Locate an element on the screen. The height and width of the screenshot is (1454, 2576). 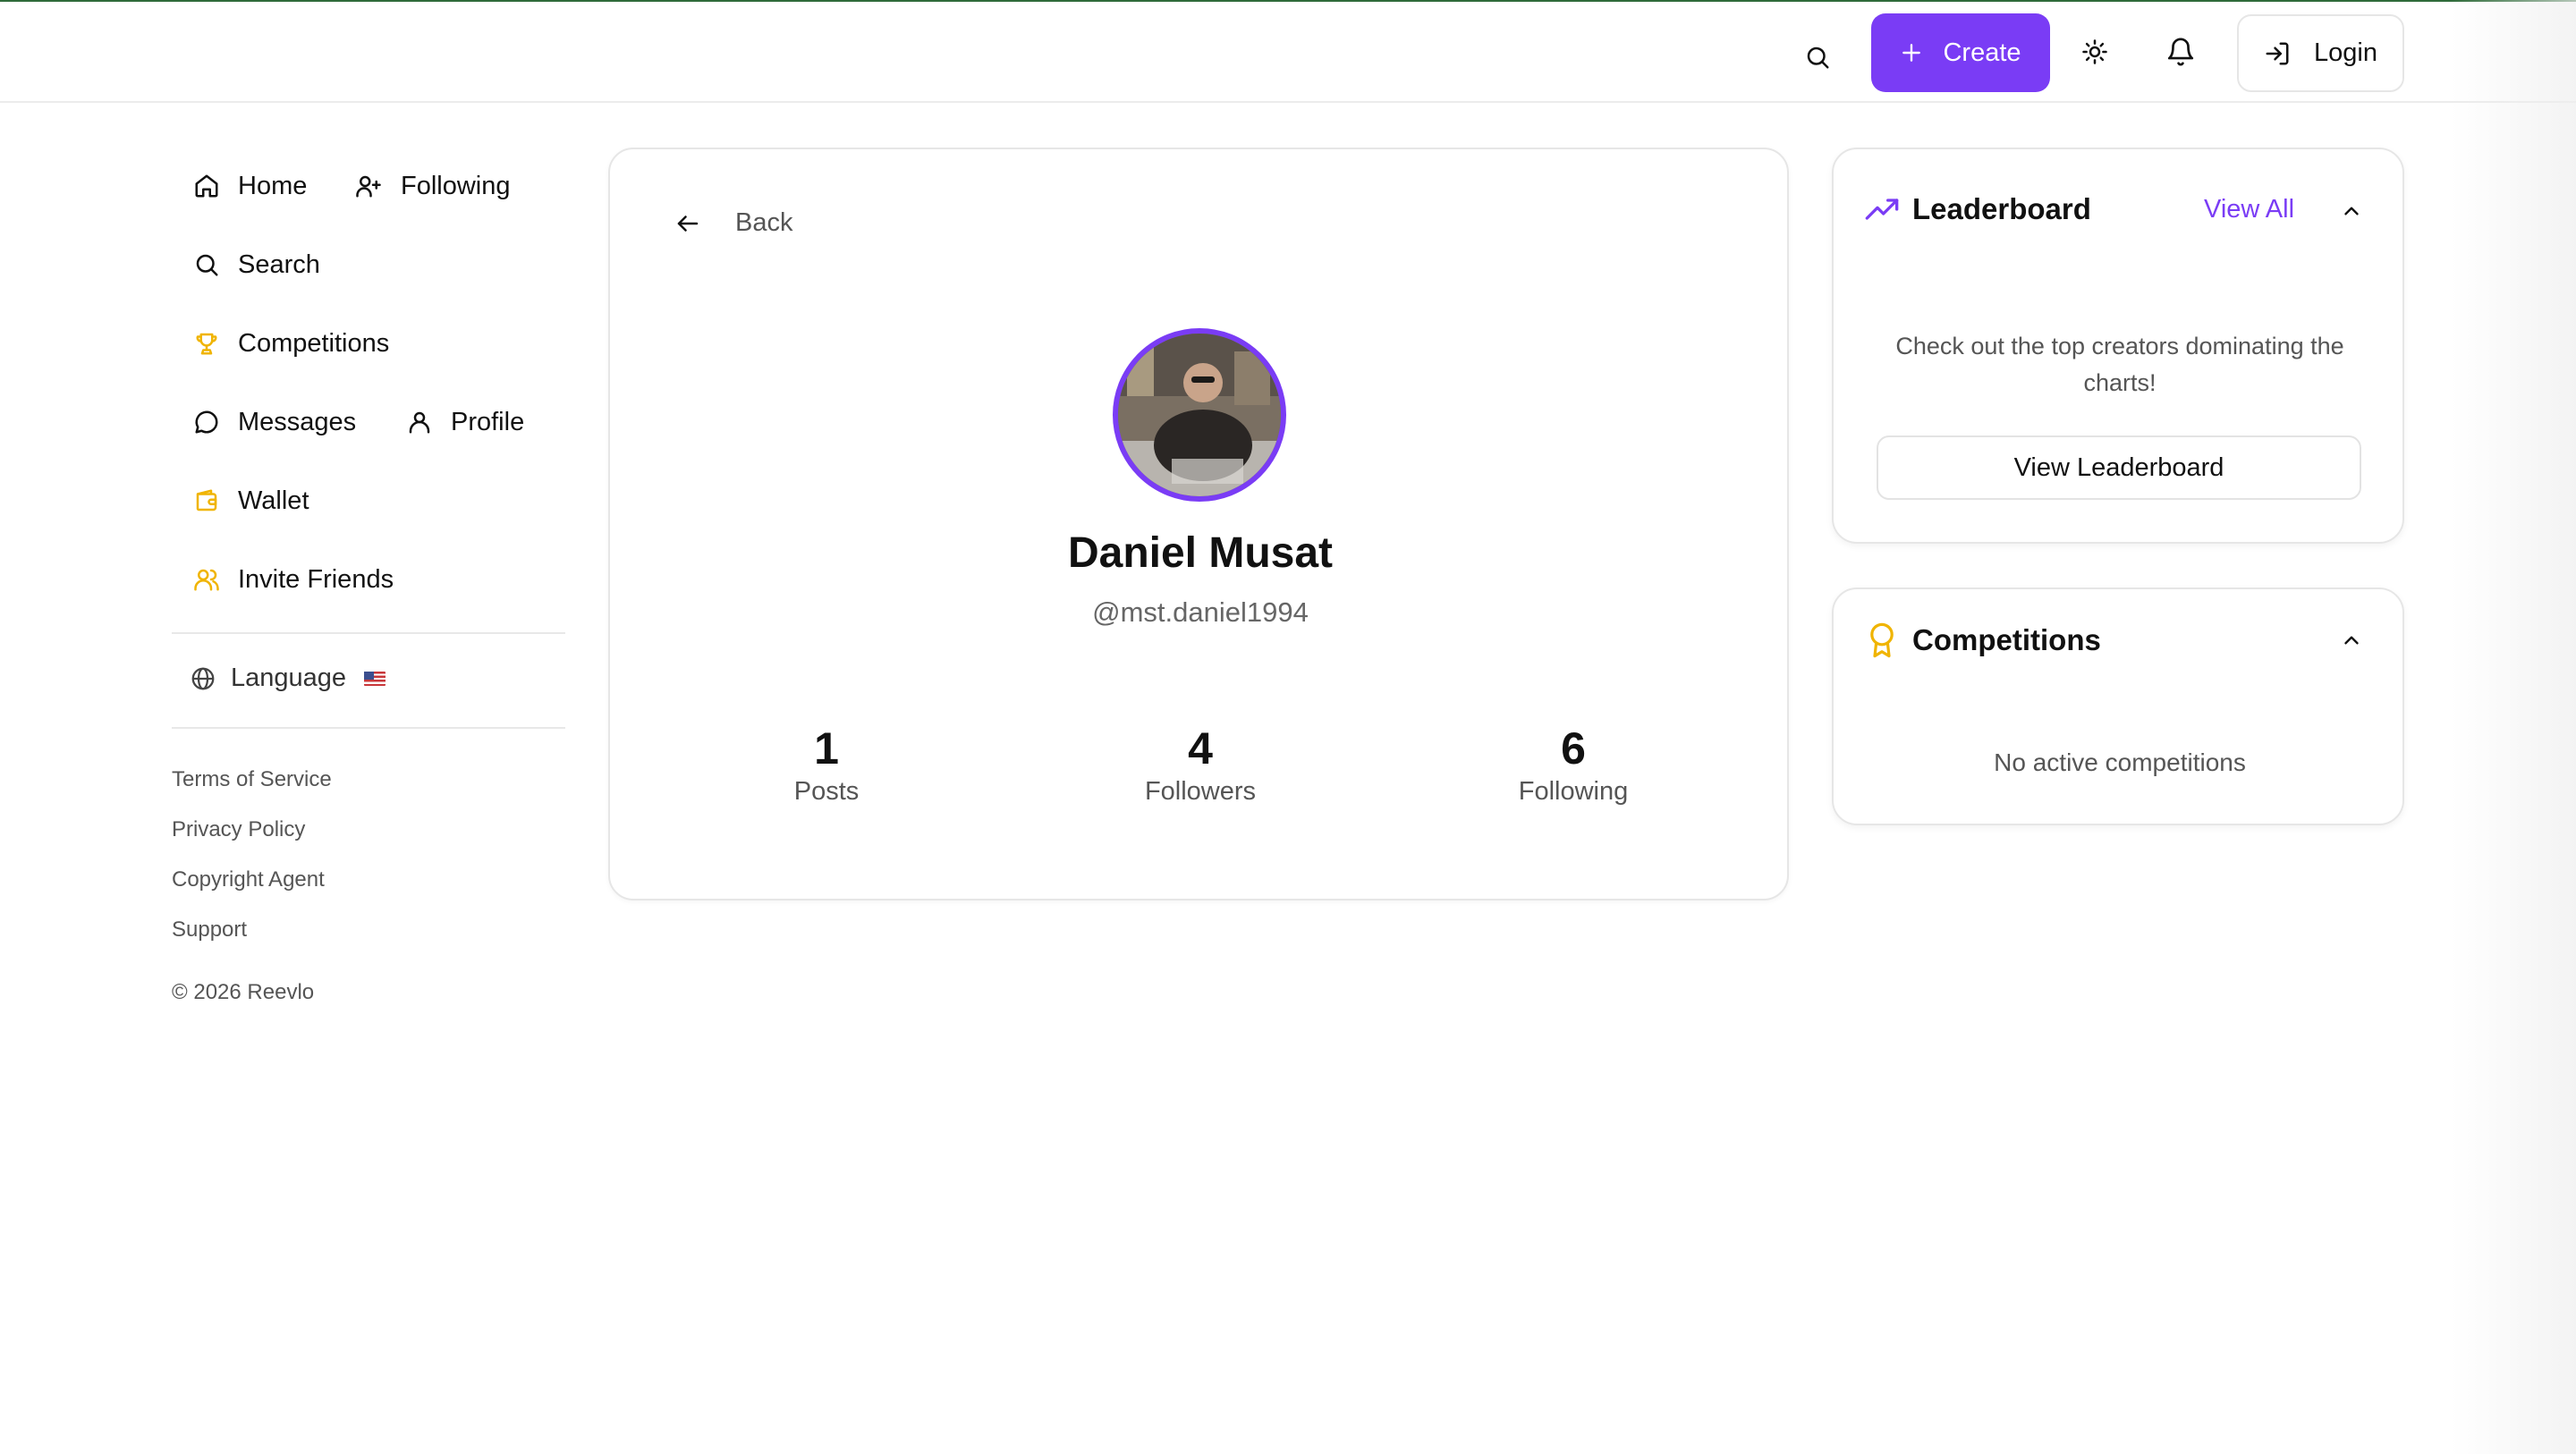
profile-name: Daniel Musat is located at coordinates (1200, 553).